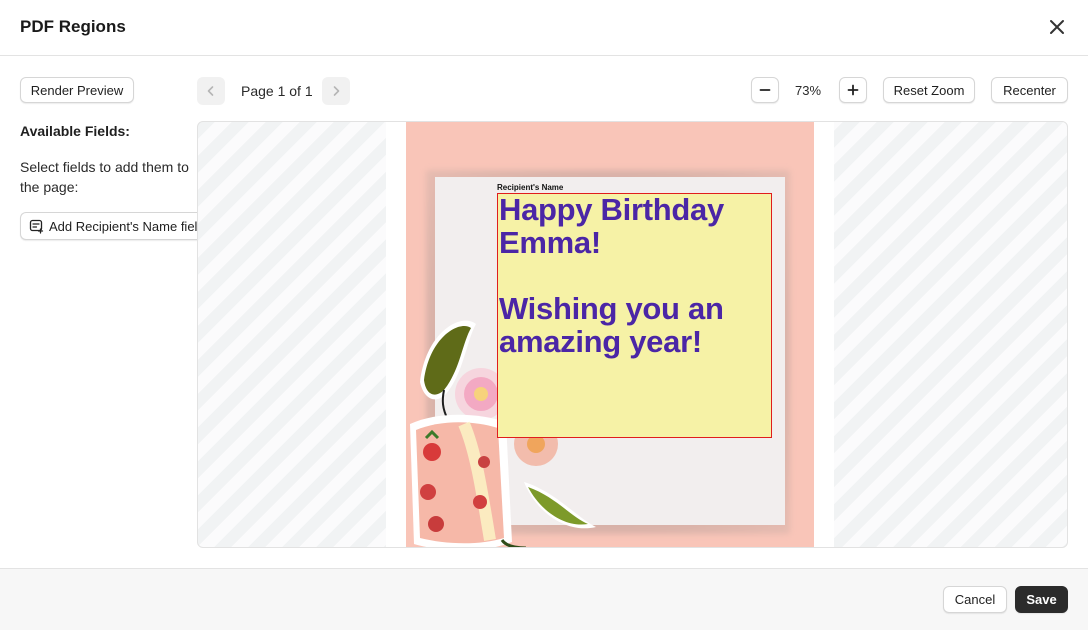 This screenshot has height=630, width=1088. I want to click on previous-page-button, so click(211, 91).